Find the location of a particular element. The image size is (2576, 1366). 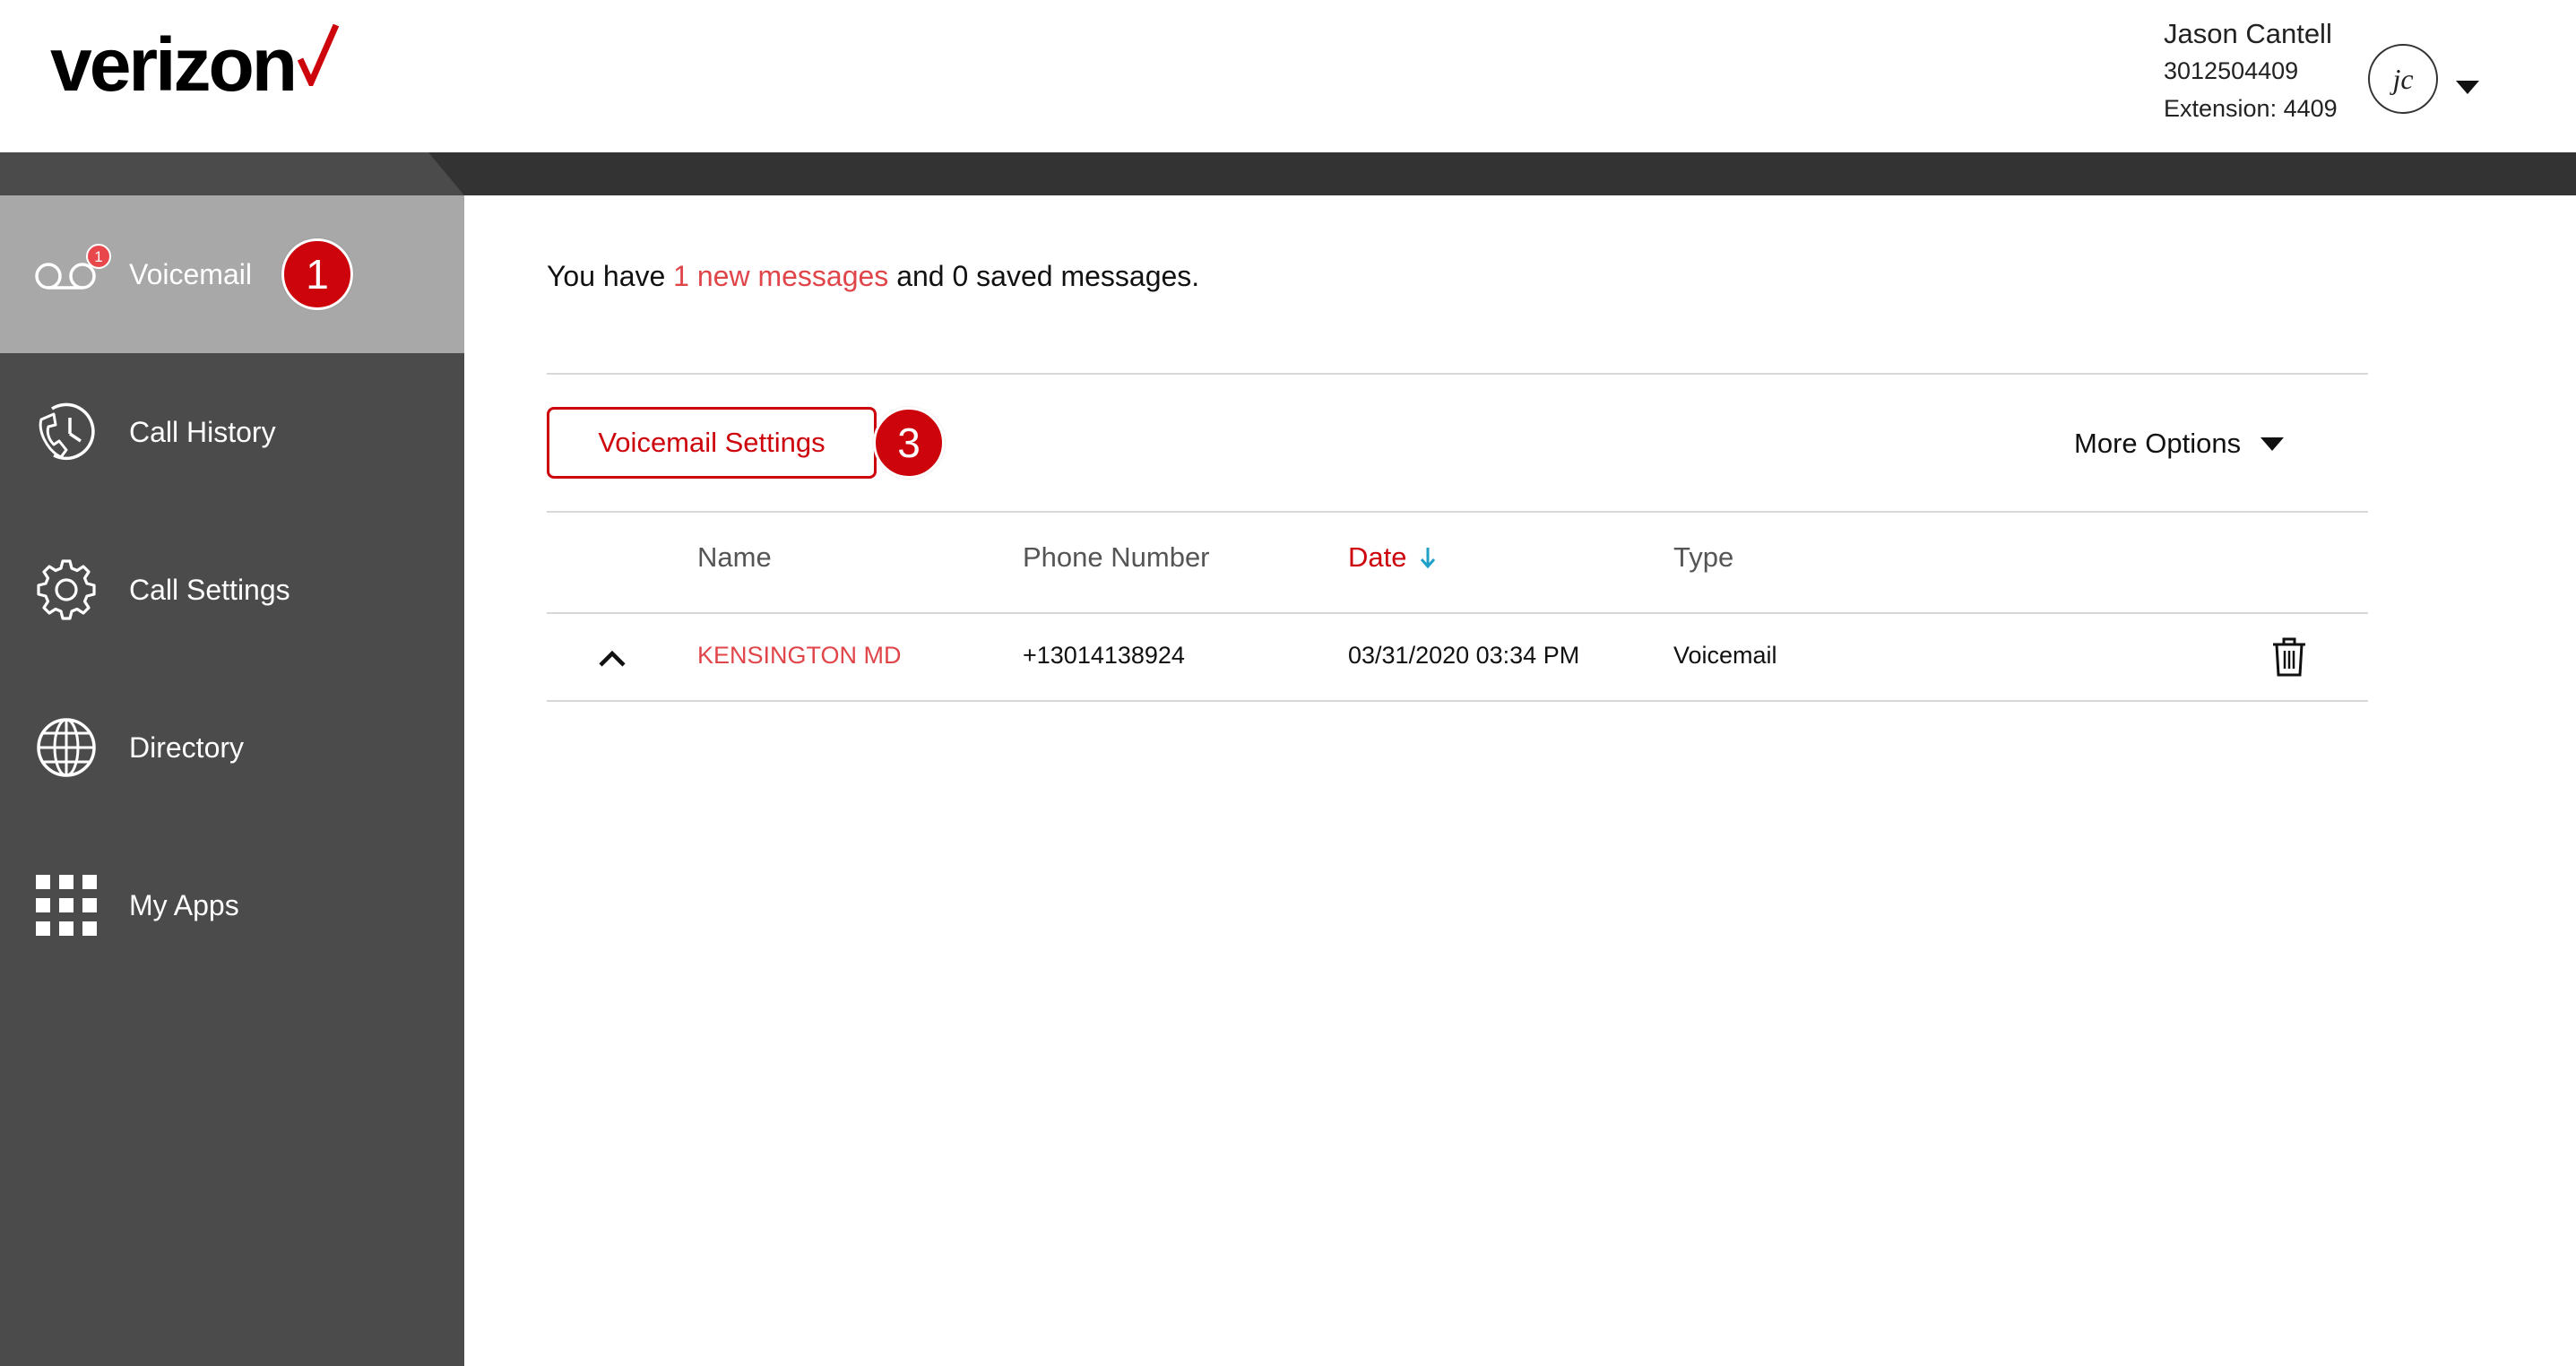

user-name: Jason Cantell is located at coordinates (2248, 33).